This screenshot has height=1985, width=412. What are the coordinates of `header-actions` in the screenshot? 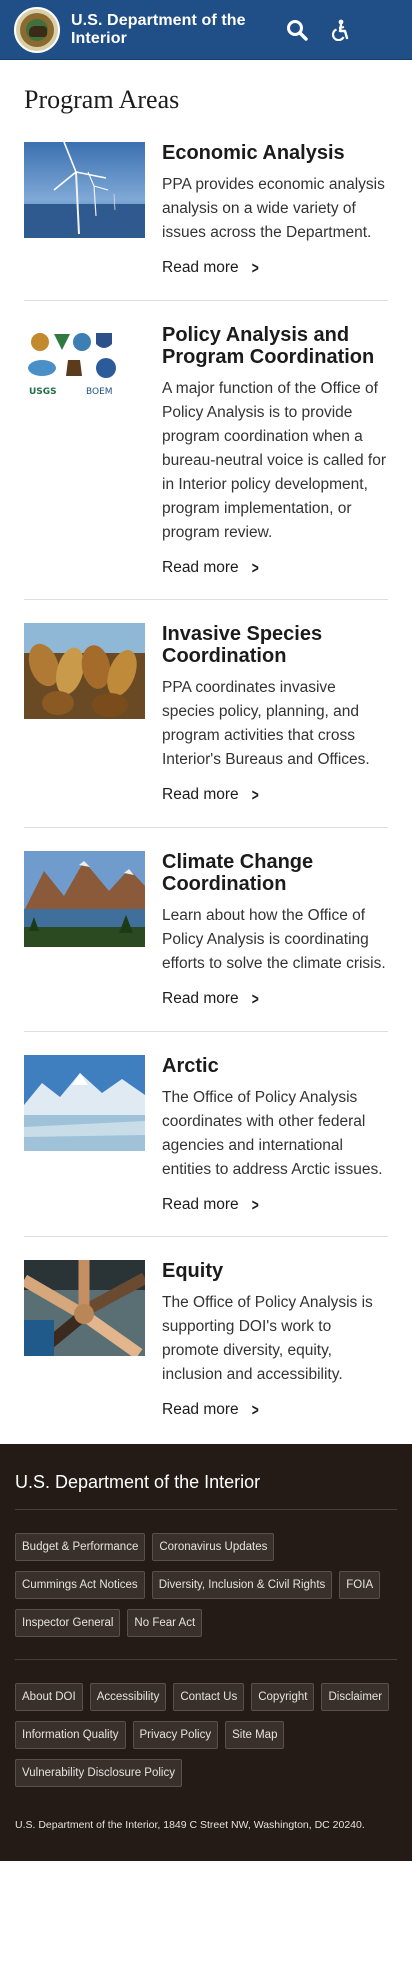 It's located at (342, 30).